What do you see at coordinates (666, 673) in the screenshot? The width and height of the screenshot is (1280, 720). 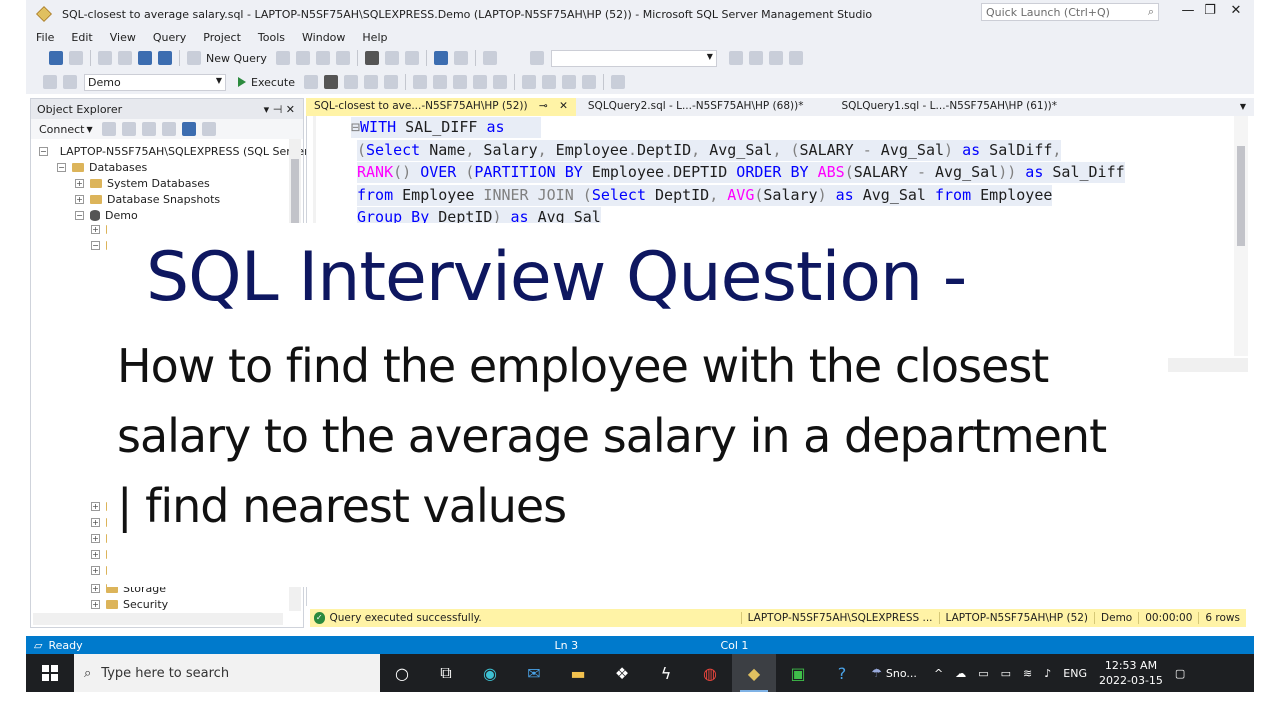 I see `app-bolt-icon: ϟ` at bounding box center [666, 673].